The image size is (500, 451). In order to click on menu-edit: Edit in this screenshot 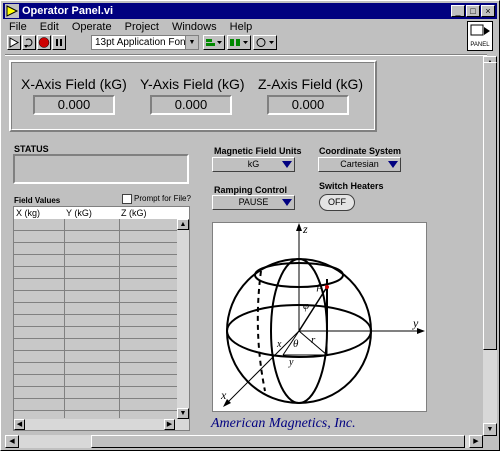, I will do `click(49, 27)`.